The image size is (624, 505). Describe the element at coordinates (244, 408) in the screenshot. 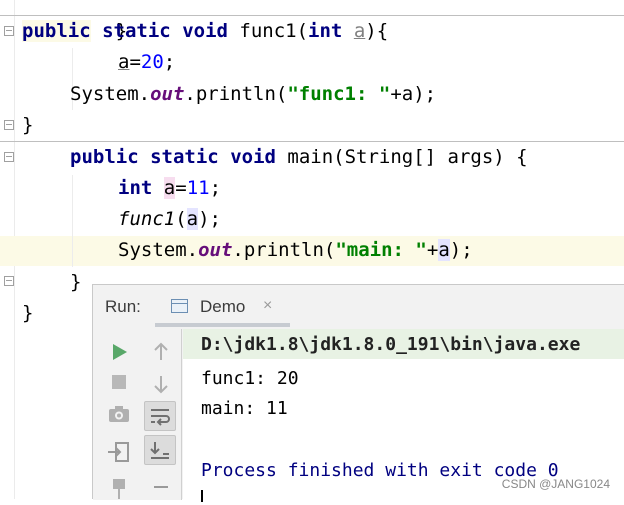

I see `console-line: main: 11` at that location.